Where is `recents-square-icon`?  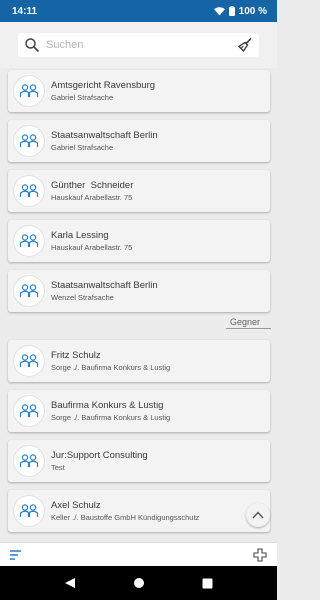
recents-square-icon is located at coordinates (207, 583).